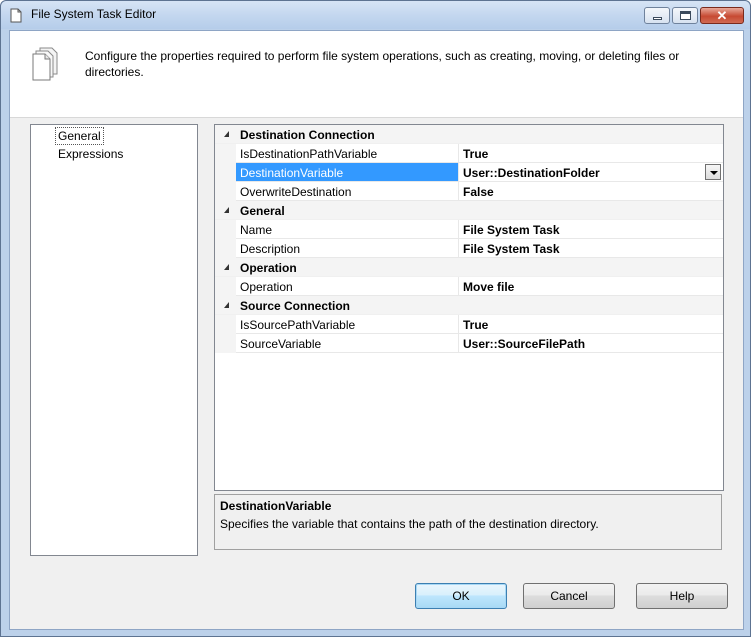 This screenshot has height=637, width=751. Describe the element at coordinates (469, 210) in the screenshot. I see `category-general: General` at that location.